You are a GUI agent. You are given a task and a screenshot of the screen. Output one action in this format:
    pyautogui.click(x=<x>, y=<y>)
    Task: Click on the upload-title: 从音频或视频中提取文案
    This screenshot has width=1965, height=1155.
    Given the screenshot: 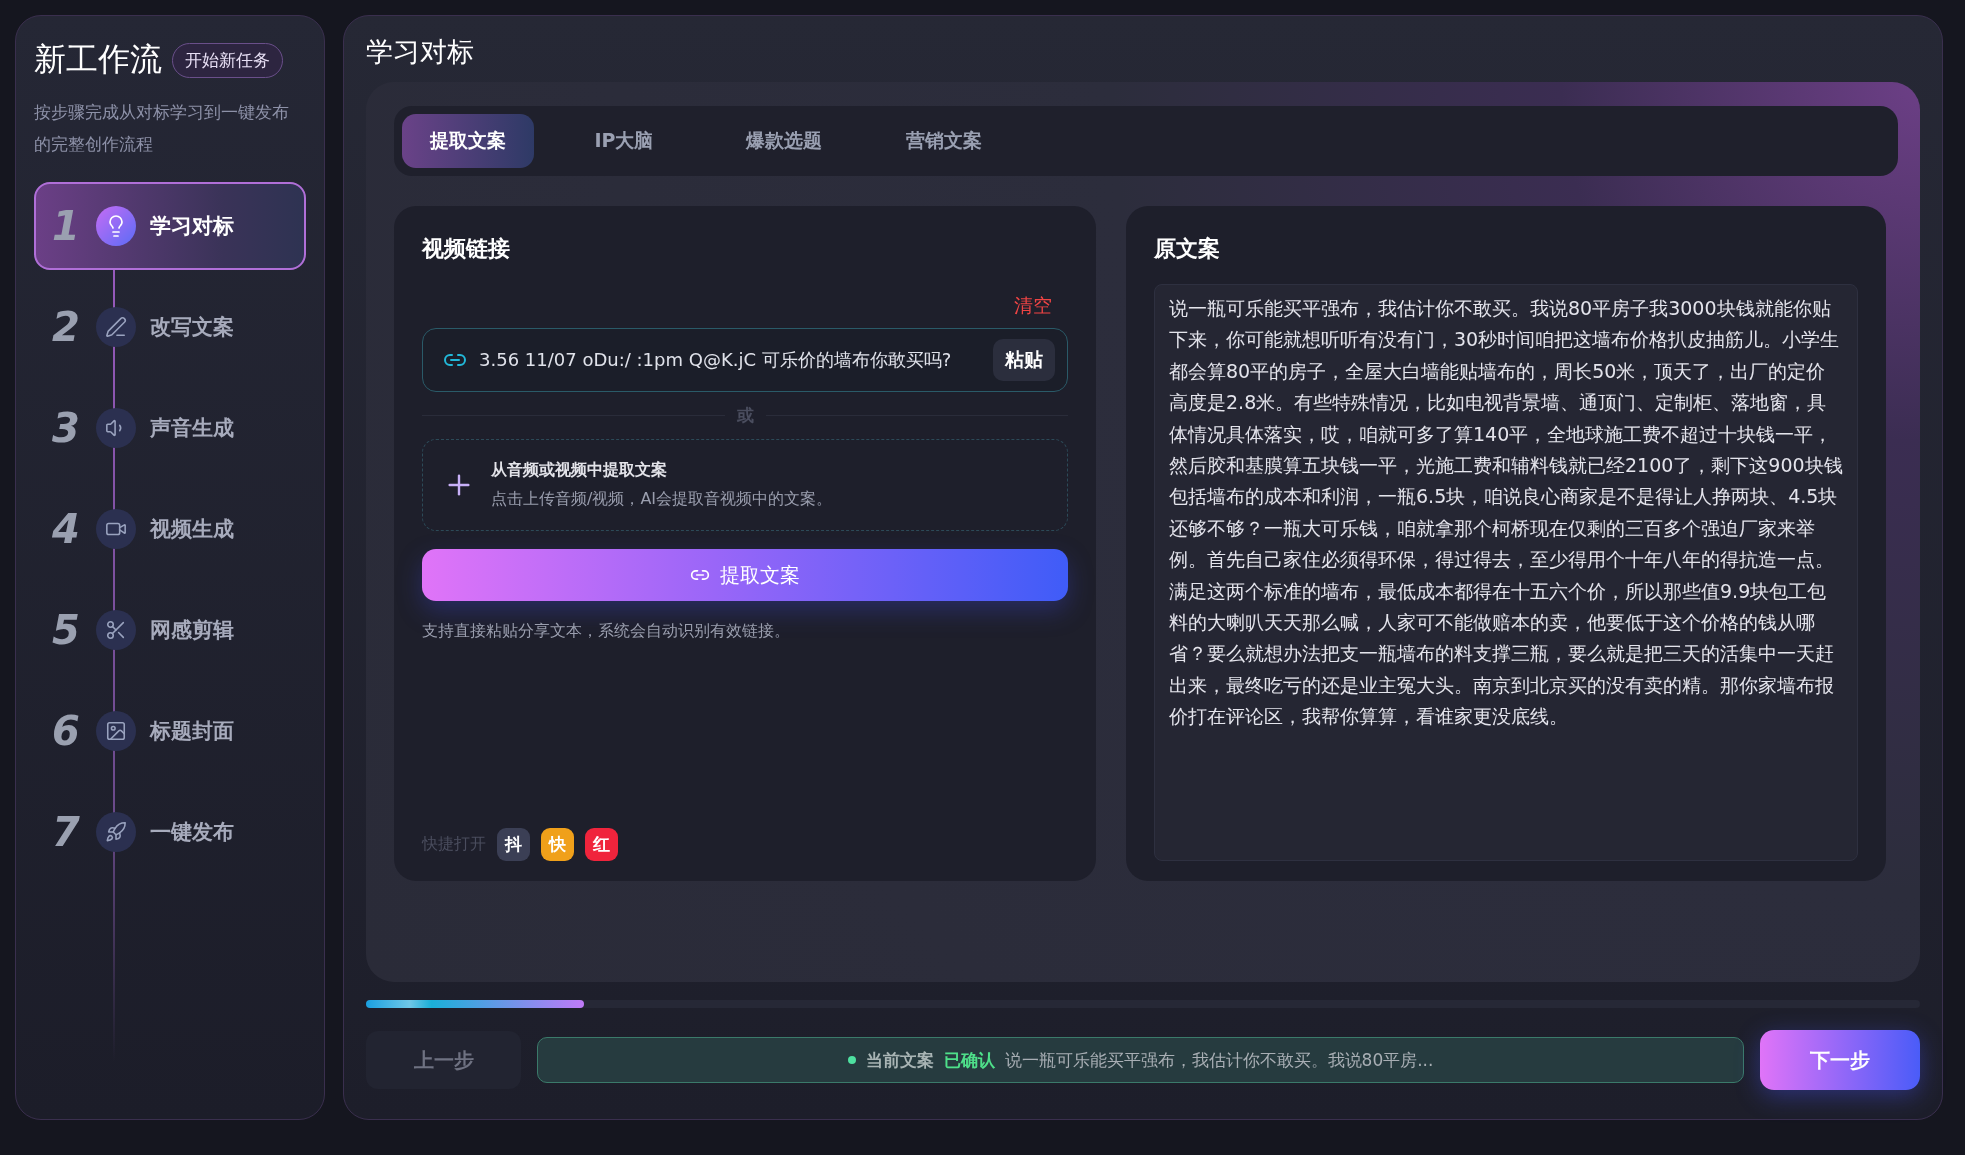 What is the action you would take?
    pyautogui.click(x=579, y=470)
    